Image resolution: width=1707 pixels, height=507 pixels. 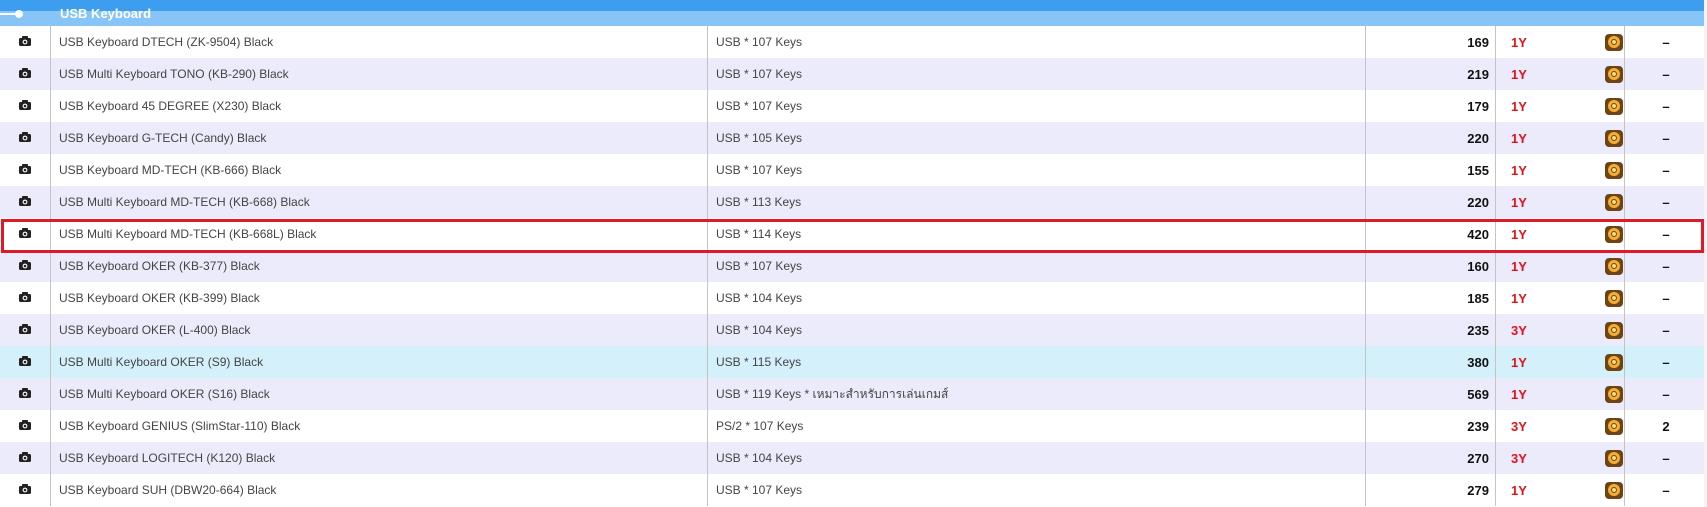 I want to click on product-name: USB Keyboard DTECH (ZK-9504) Black, so click(x=379, y=42).